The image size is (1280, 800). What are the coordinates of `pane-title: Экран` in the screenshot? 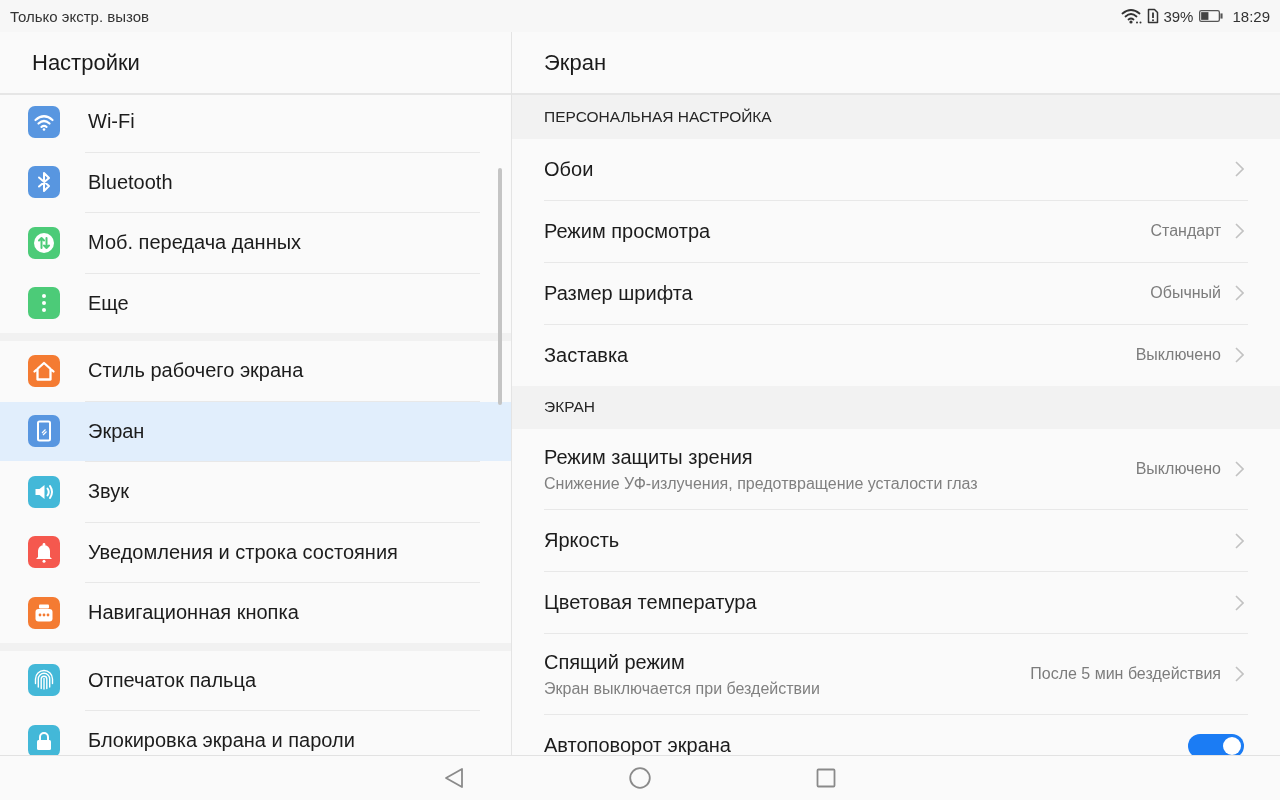 It's located at (575, 62).